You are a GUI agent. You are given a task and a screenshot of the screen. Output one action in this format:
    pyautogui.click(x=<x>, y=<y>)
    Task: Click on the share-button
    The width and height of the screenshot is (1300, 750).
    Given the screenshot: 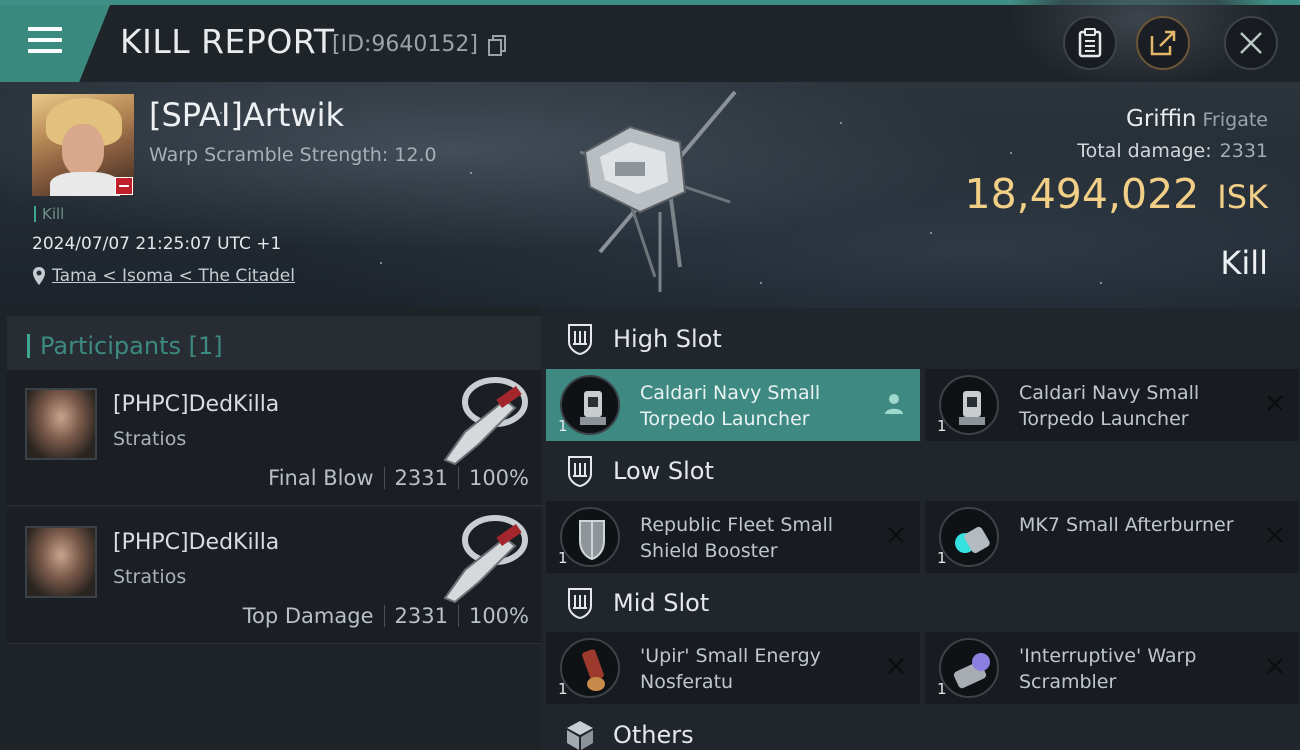 What is the action you would take?
    pyautogui.click(x=1163, y=43)
    